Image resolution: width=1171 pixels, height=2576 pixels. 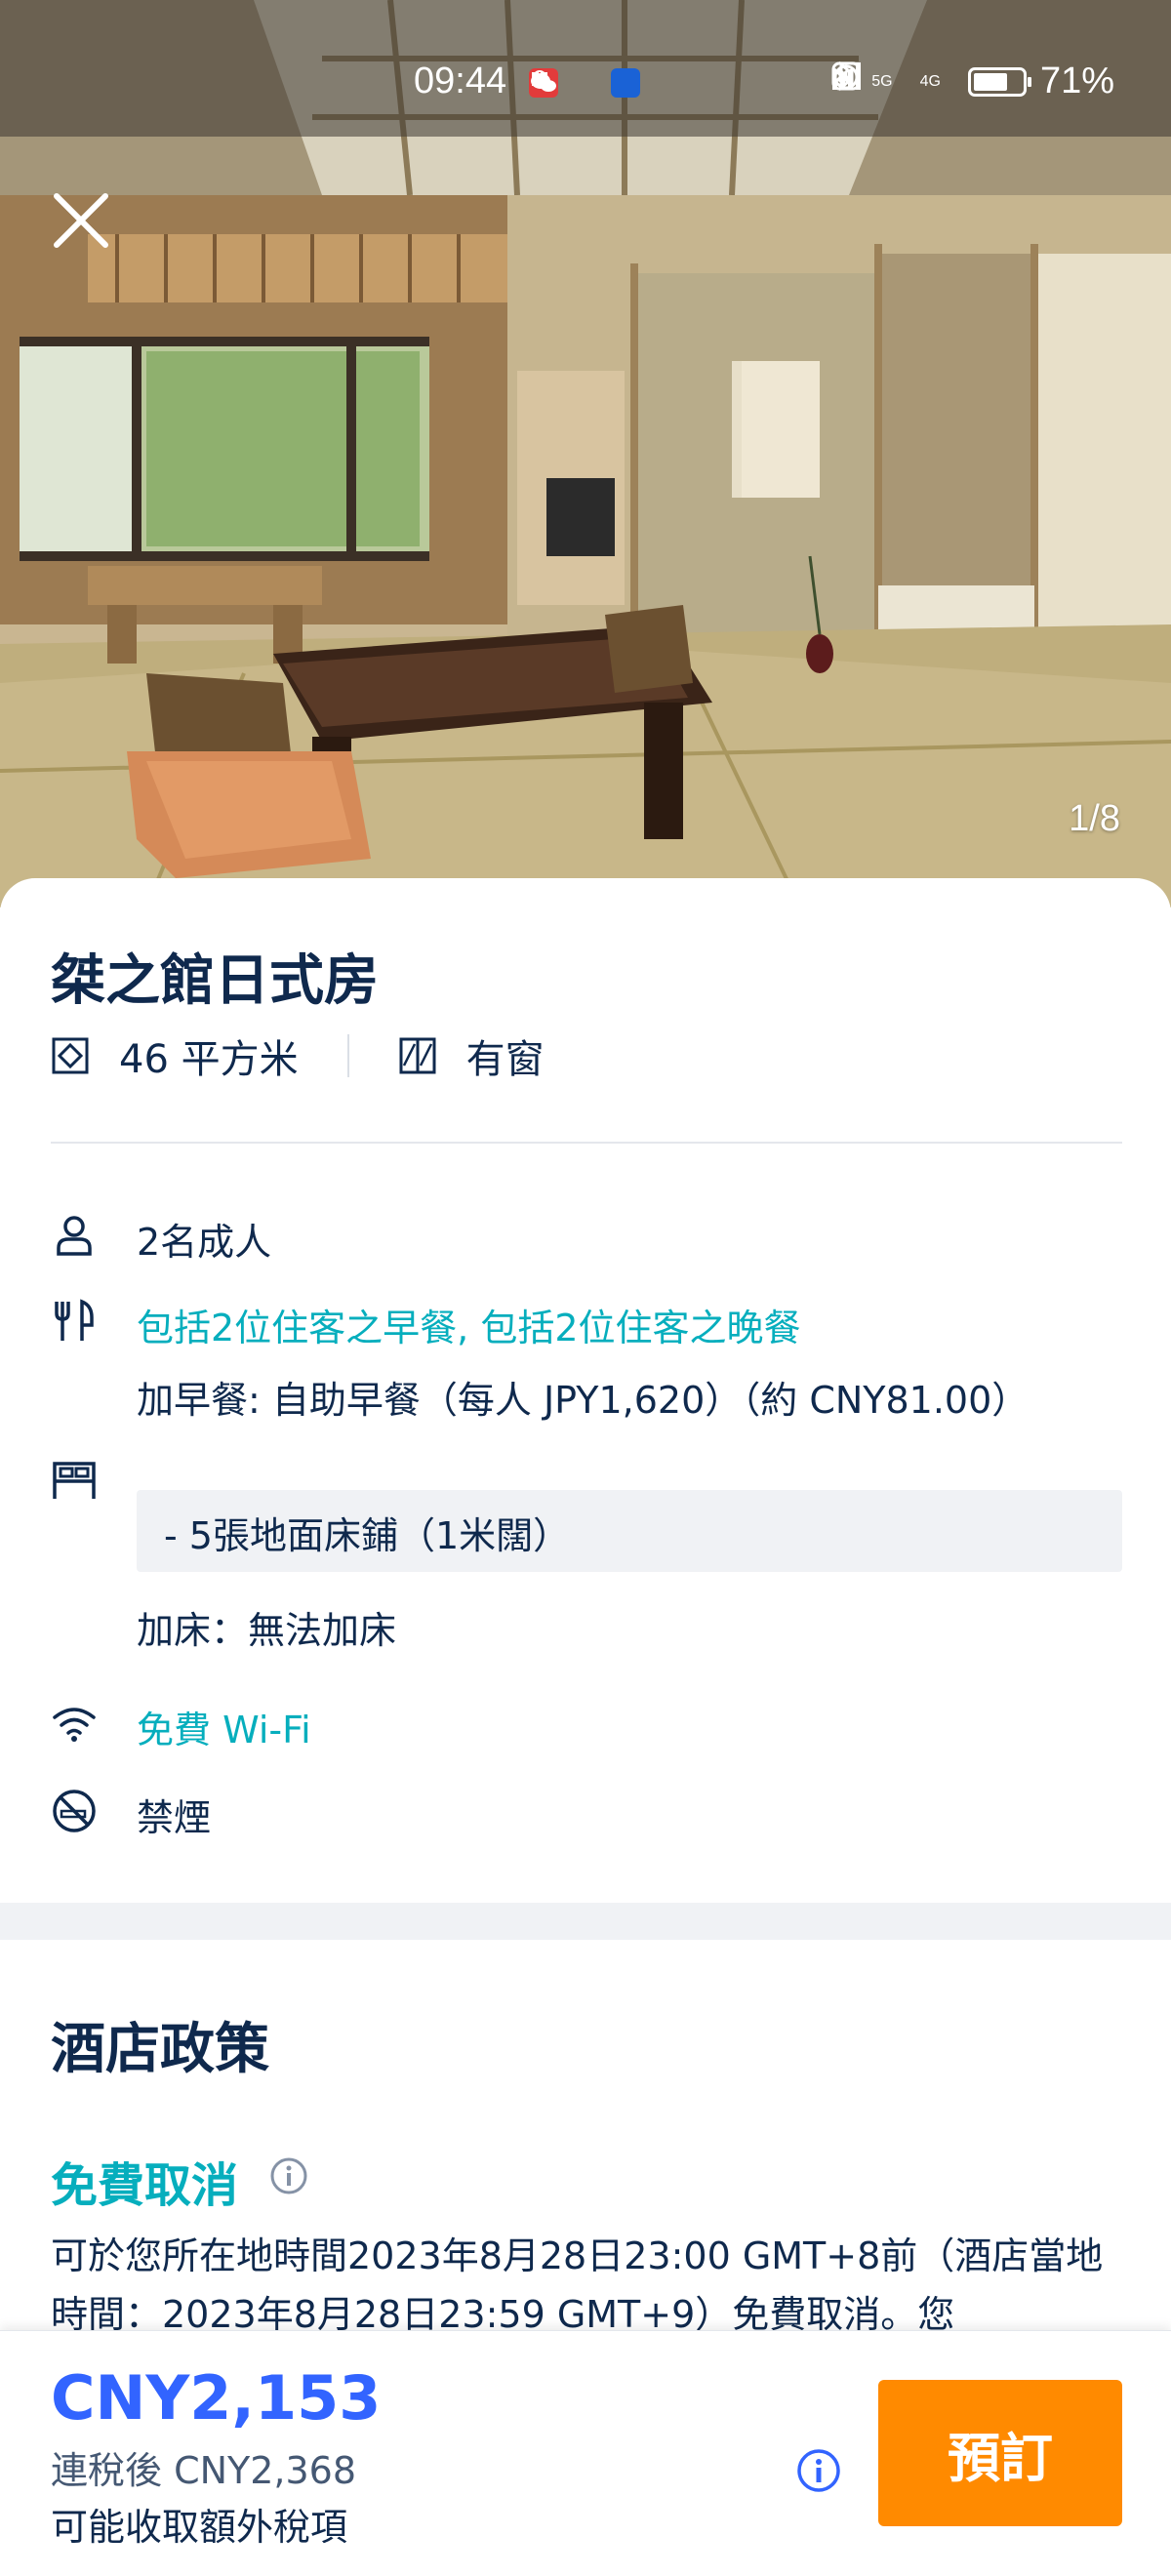 I want to click on room-area-text: 46 平方米, so click(x=209, y=1059).